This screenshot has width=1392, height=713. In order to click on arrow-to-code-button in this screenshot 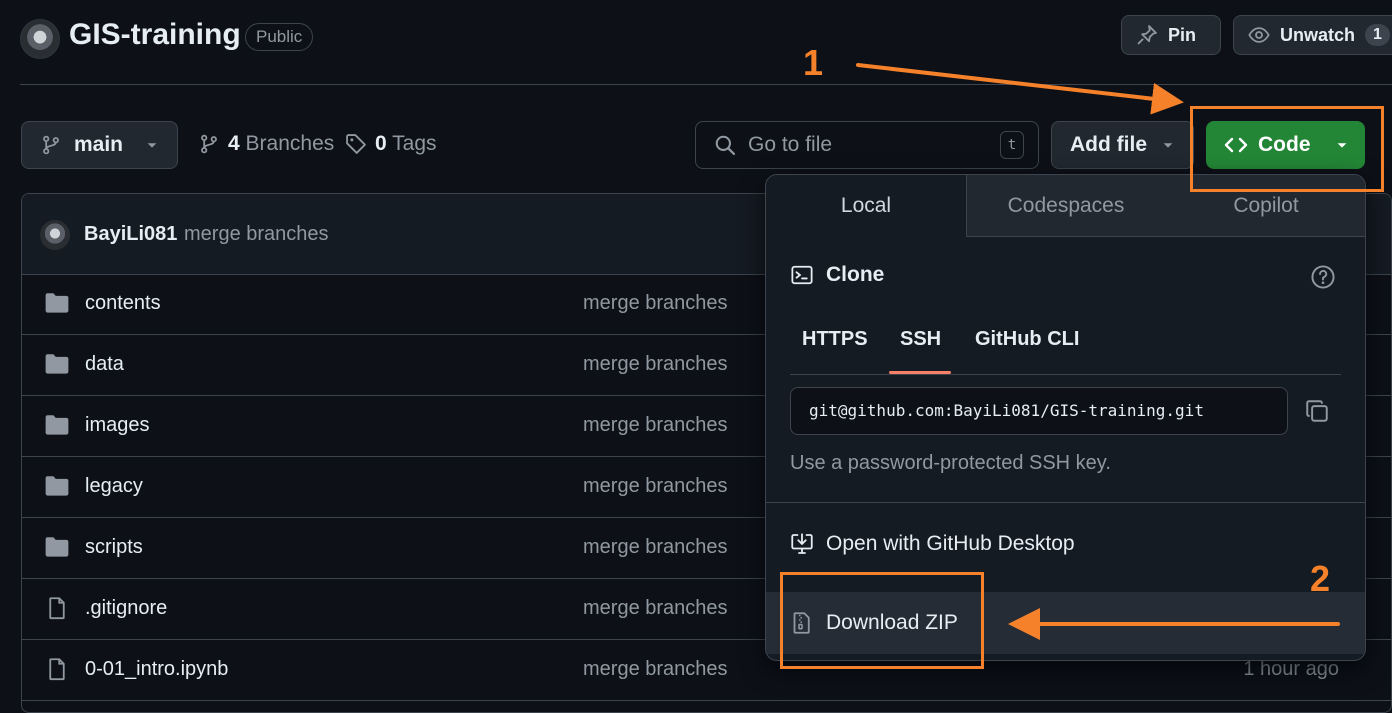, I will do `click(1020, 89)`.